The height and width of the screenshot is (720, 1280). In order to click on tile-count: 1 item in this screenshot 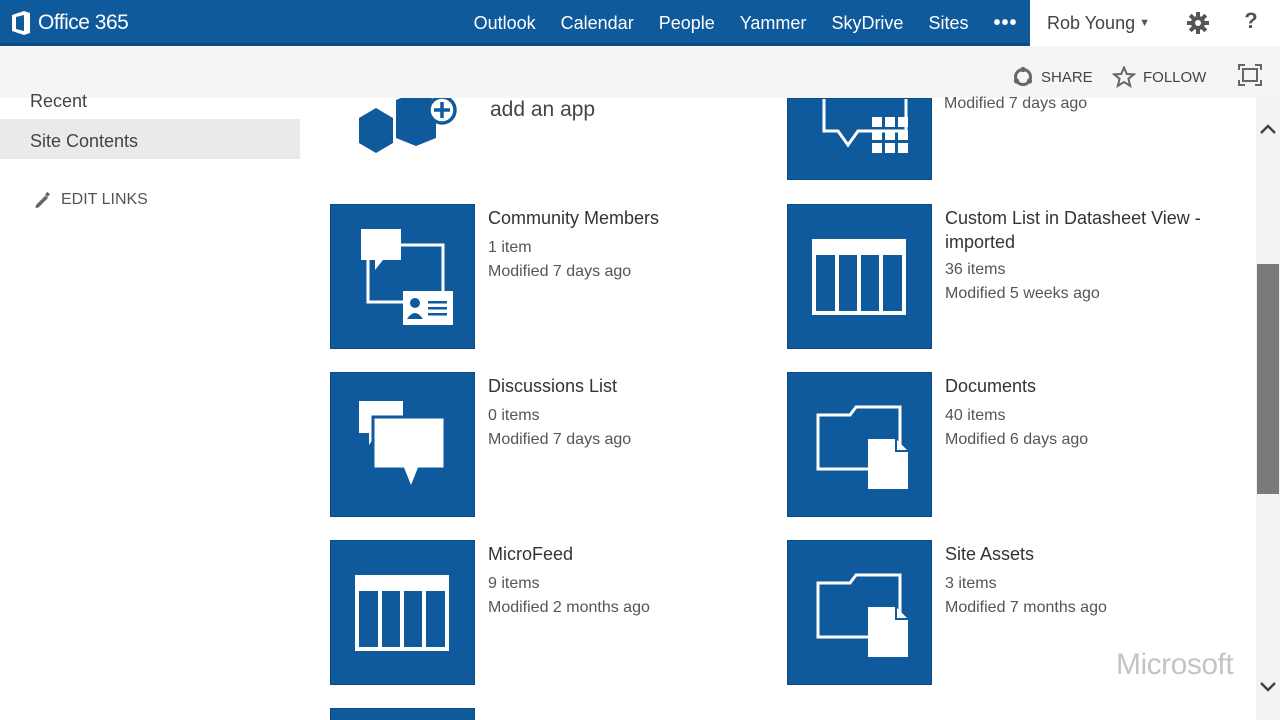, I will do `click(510, 247)`.